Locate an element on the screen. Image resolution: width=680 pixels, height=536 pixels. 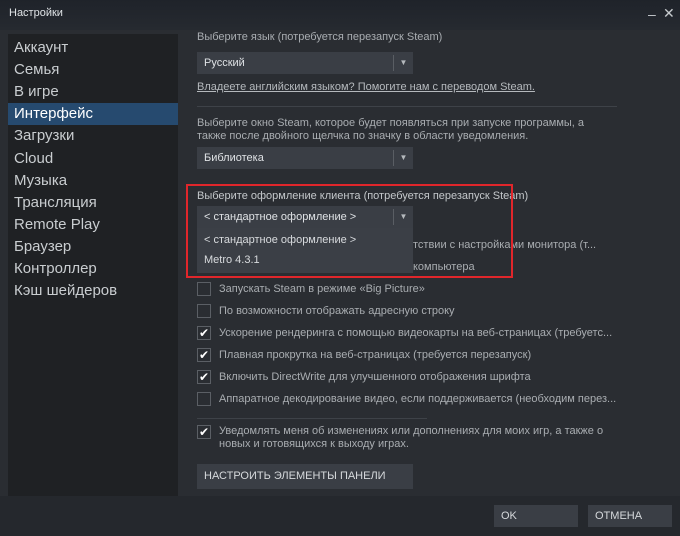
sidebar-item: Трансляция is located at coordinates (93, 203).